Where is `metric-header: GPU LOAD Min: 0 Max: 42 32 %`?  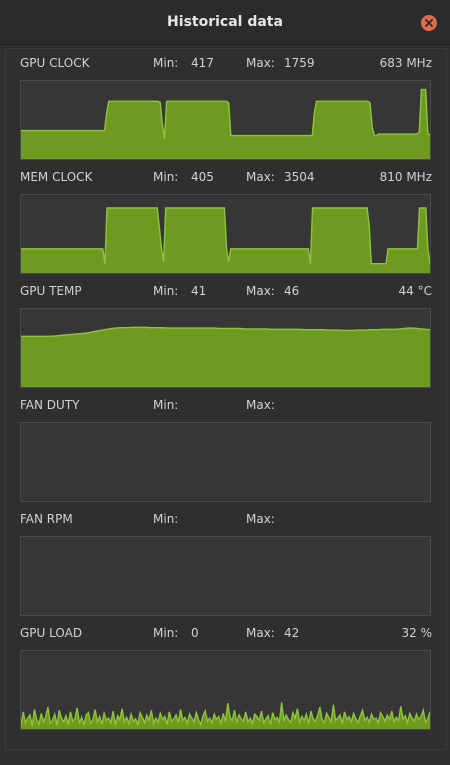
metric-header: GPU LOAD Min: 0 Max: 42 32 % is located at coordinates (226, 631).